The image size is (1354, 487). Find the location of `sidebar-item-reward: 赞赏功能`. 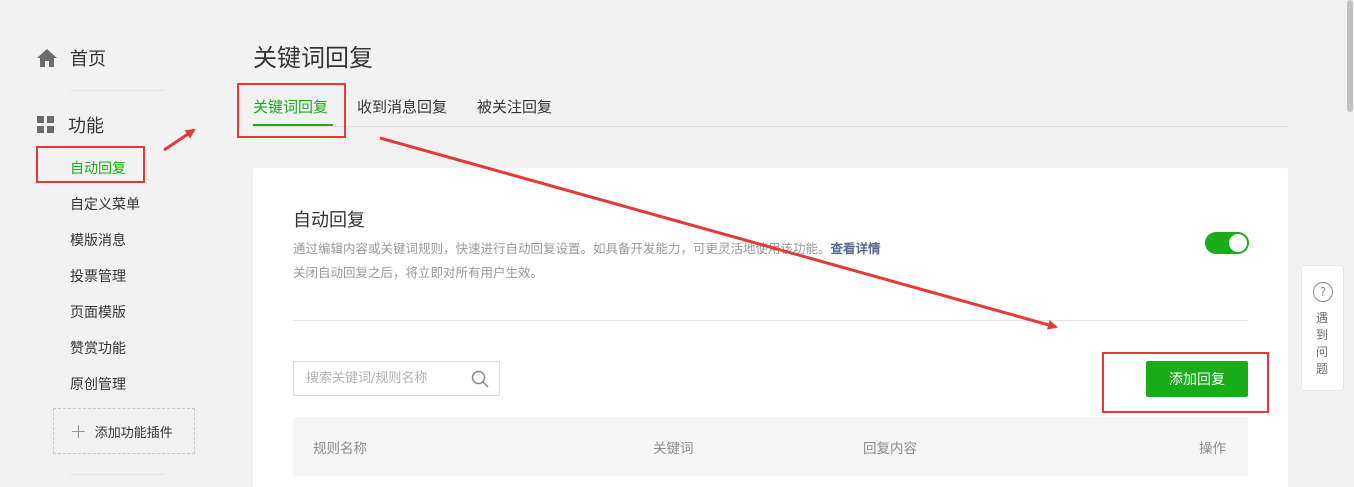

sidebar-item-reward: 赞赏功能 is located at coordinates (98, 348).